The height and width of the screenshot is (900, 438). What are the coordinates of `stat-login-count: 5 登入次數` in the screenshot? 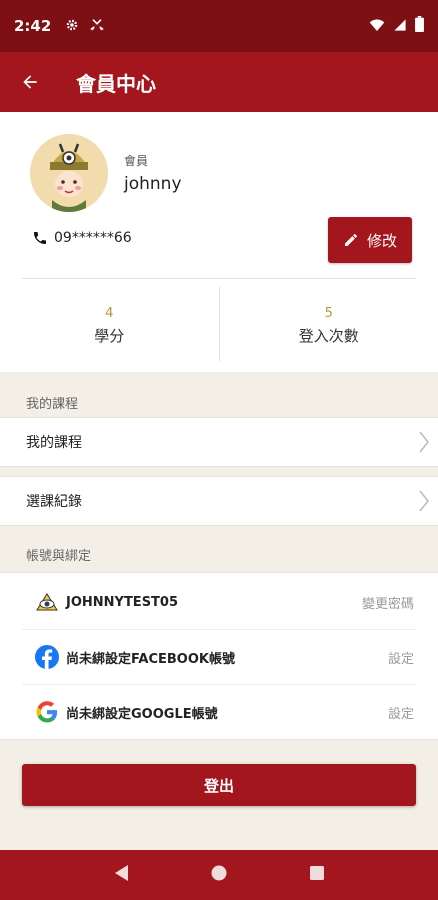 It's located at (329, 326).